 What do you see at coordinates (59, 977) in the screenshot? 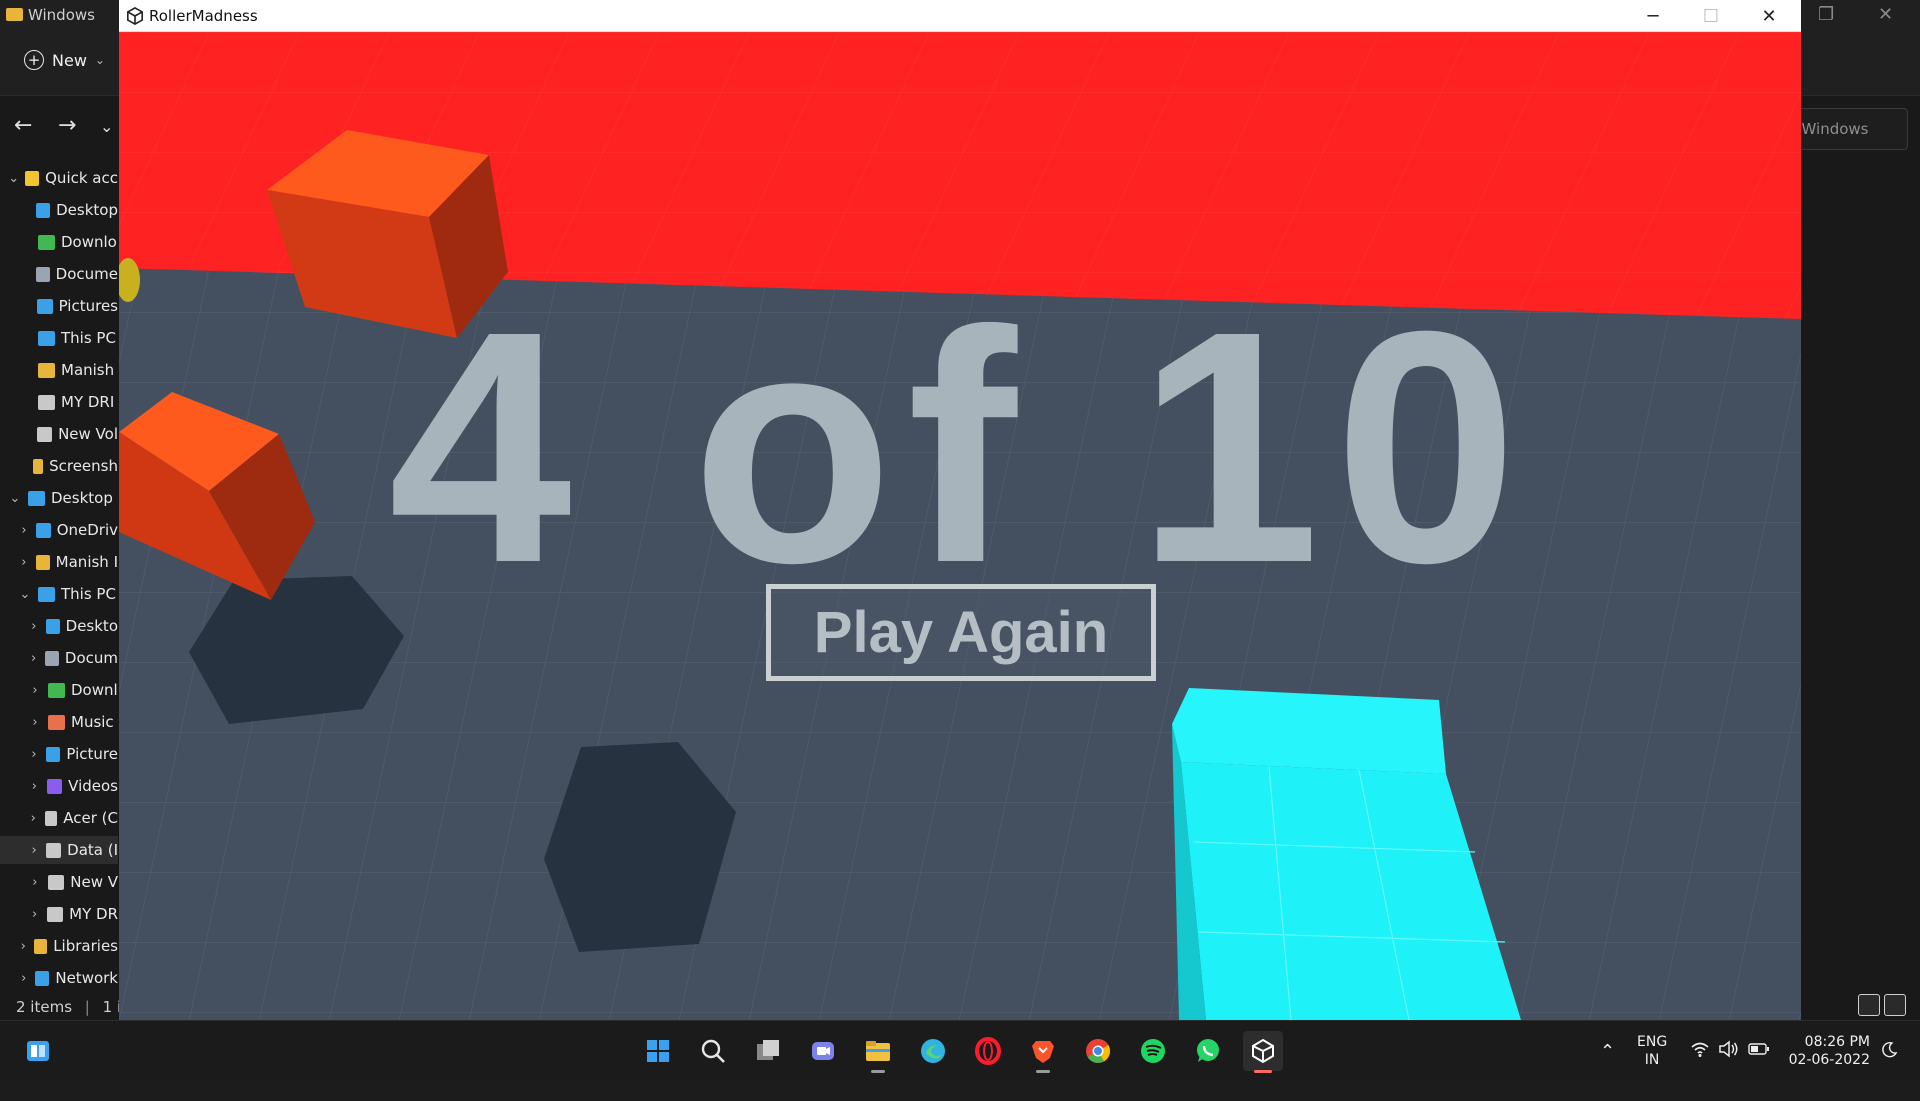
I see `sidebar-item: › Network` at bounding box center [59, 977].